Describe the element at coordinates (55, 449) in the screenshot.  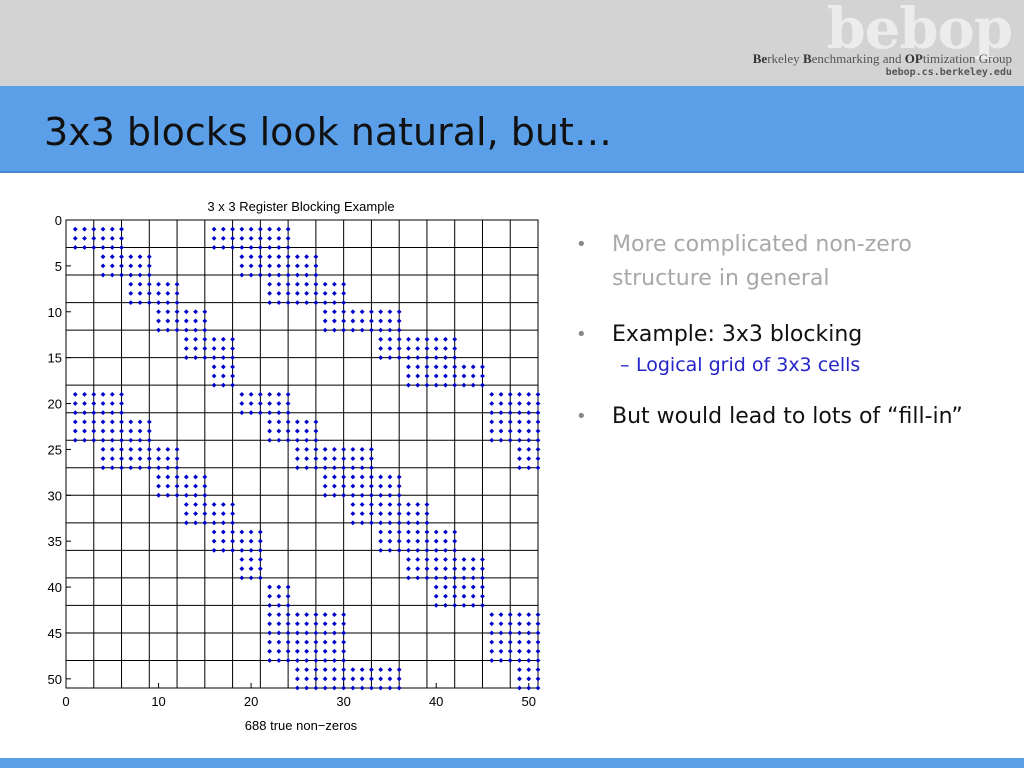
I see `y-tick-label: 25` at that location.